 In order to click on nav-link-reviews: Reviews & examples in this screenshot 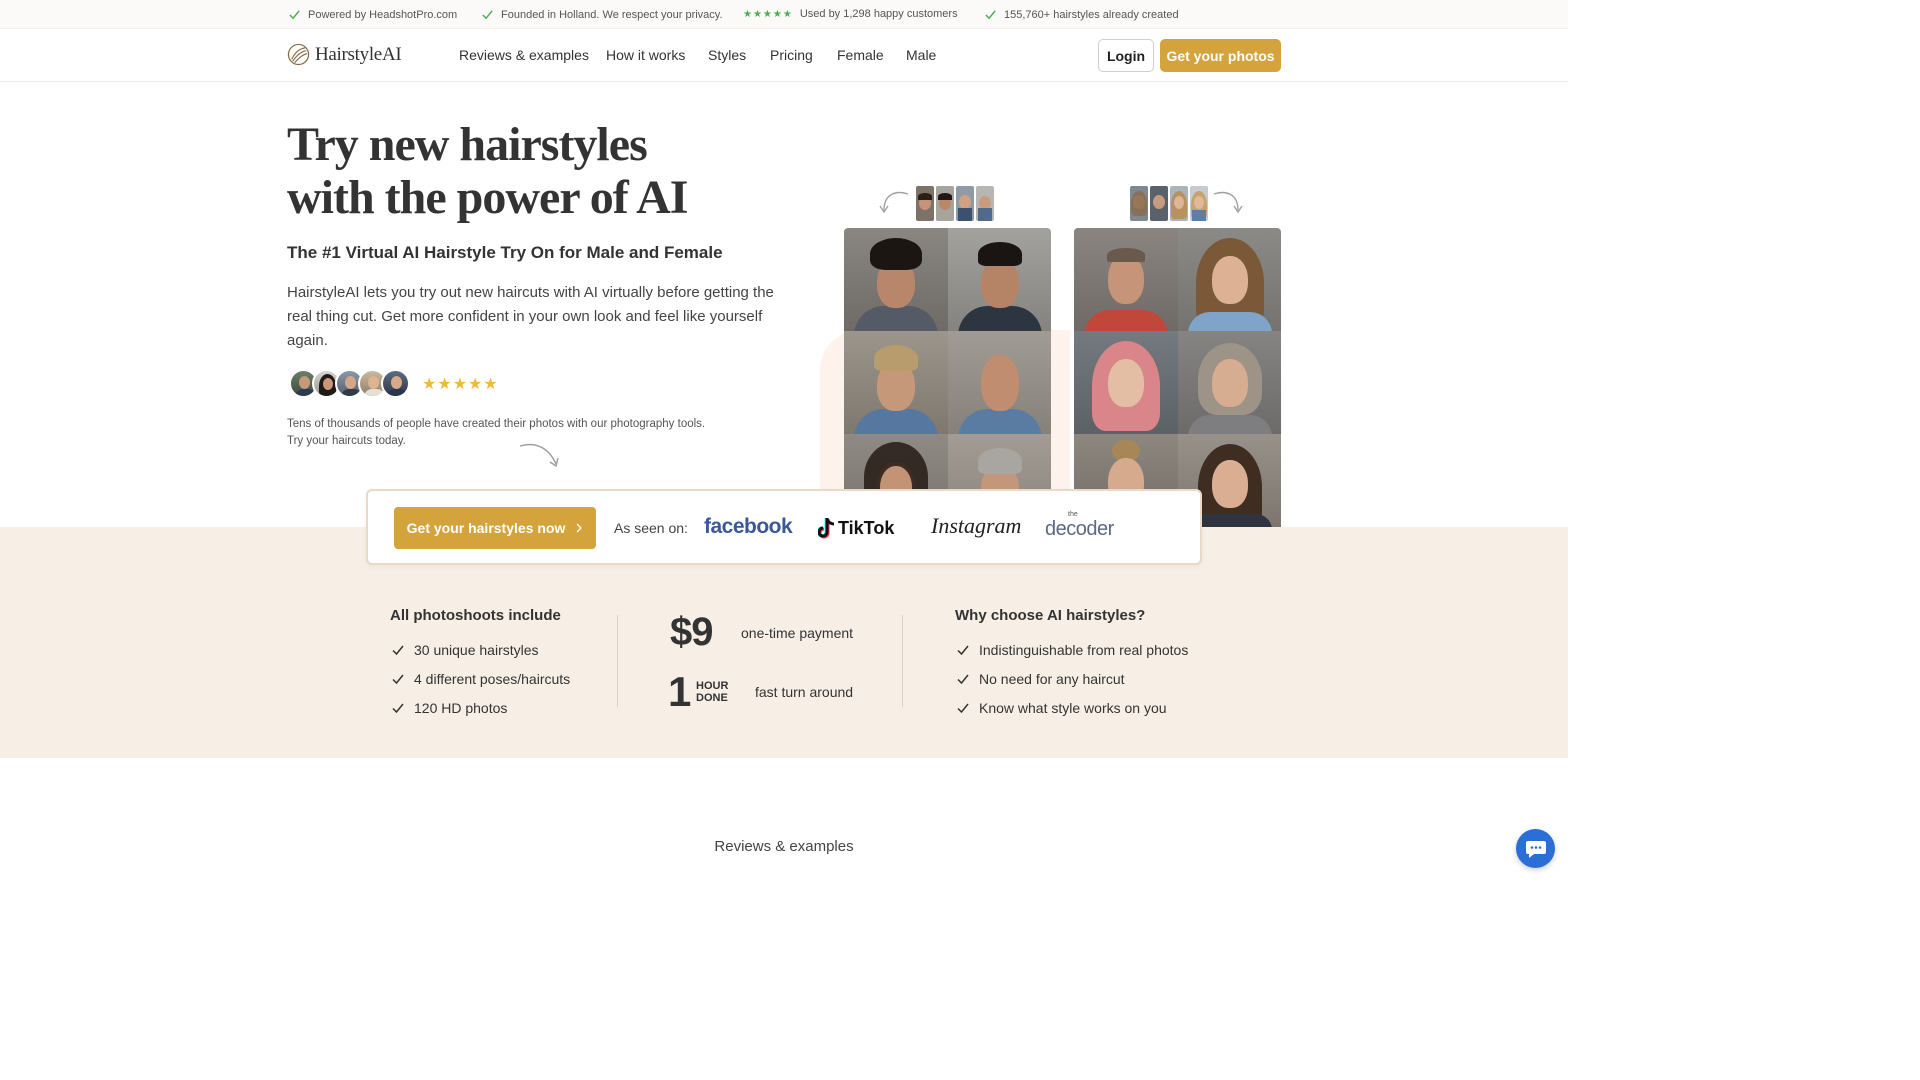, I will do `click(524, 55)`.